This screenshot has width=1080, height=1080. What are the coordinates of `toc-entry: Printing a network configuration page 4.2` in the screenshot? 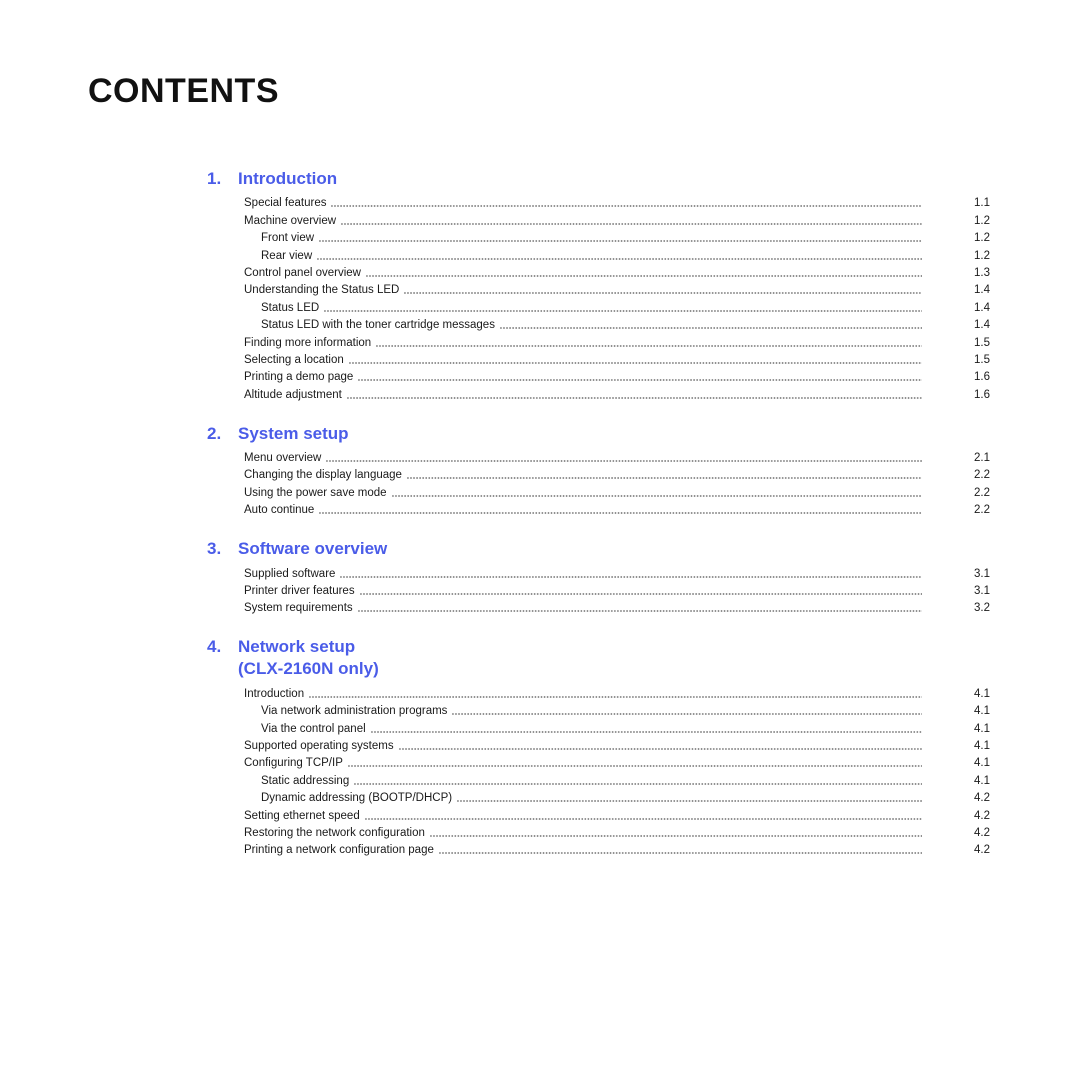 It's located at (540, 849).